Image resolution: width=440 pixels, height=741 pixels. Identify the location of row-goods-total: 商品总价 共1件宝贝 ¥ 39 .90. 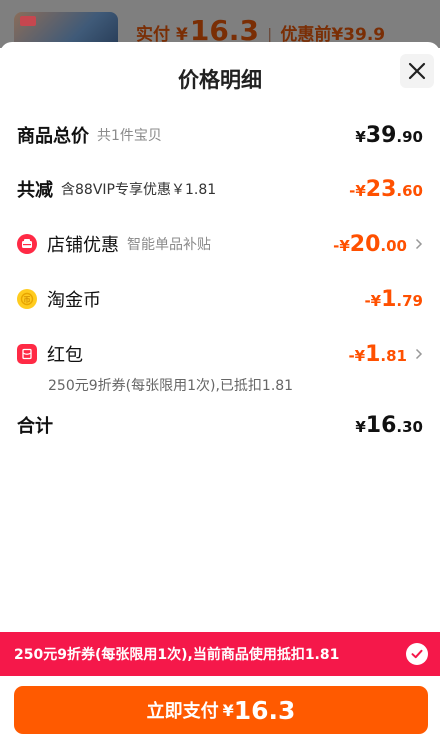
(220, 135).